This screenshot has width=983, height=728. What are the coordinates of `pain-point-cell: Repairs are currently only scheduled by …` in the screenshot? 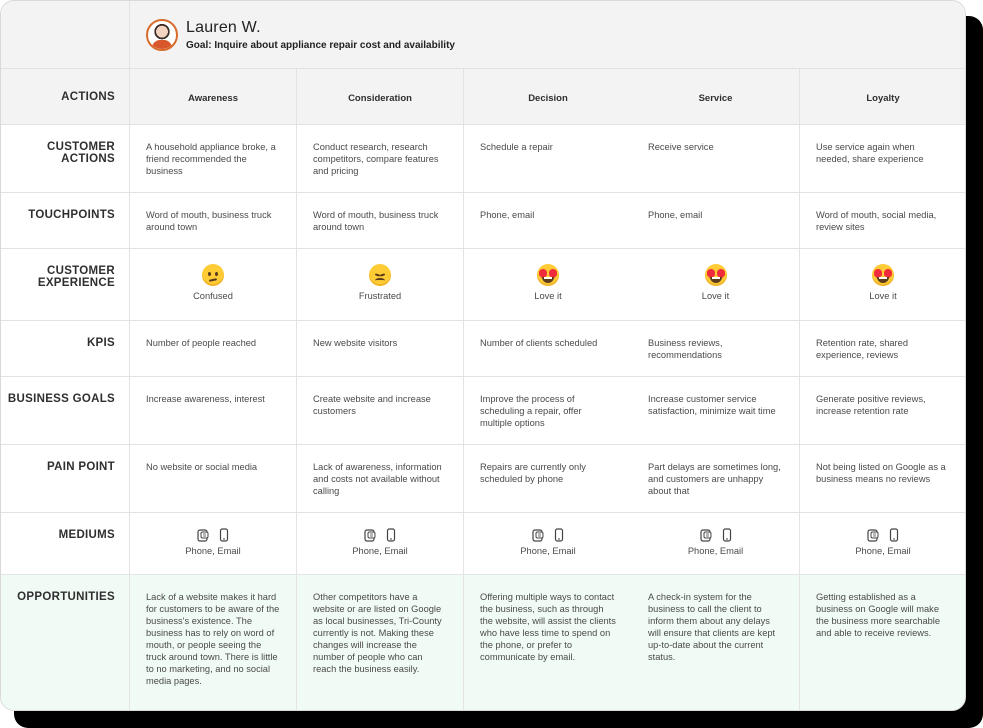 It's located at (548, 479).